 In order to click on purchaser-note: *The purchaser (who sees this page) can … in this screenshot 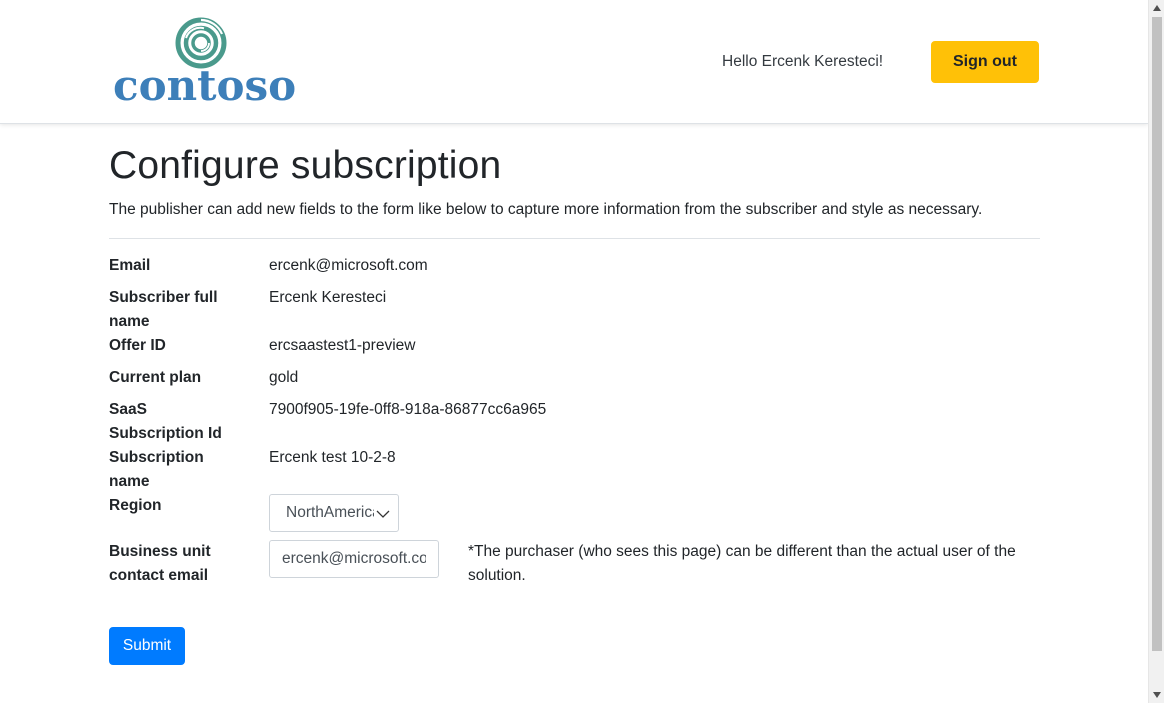, I will do `click(742, 563)`.